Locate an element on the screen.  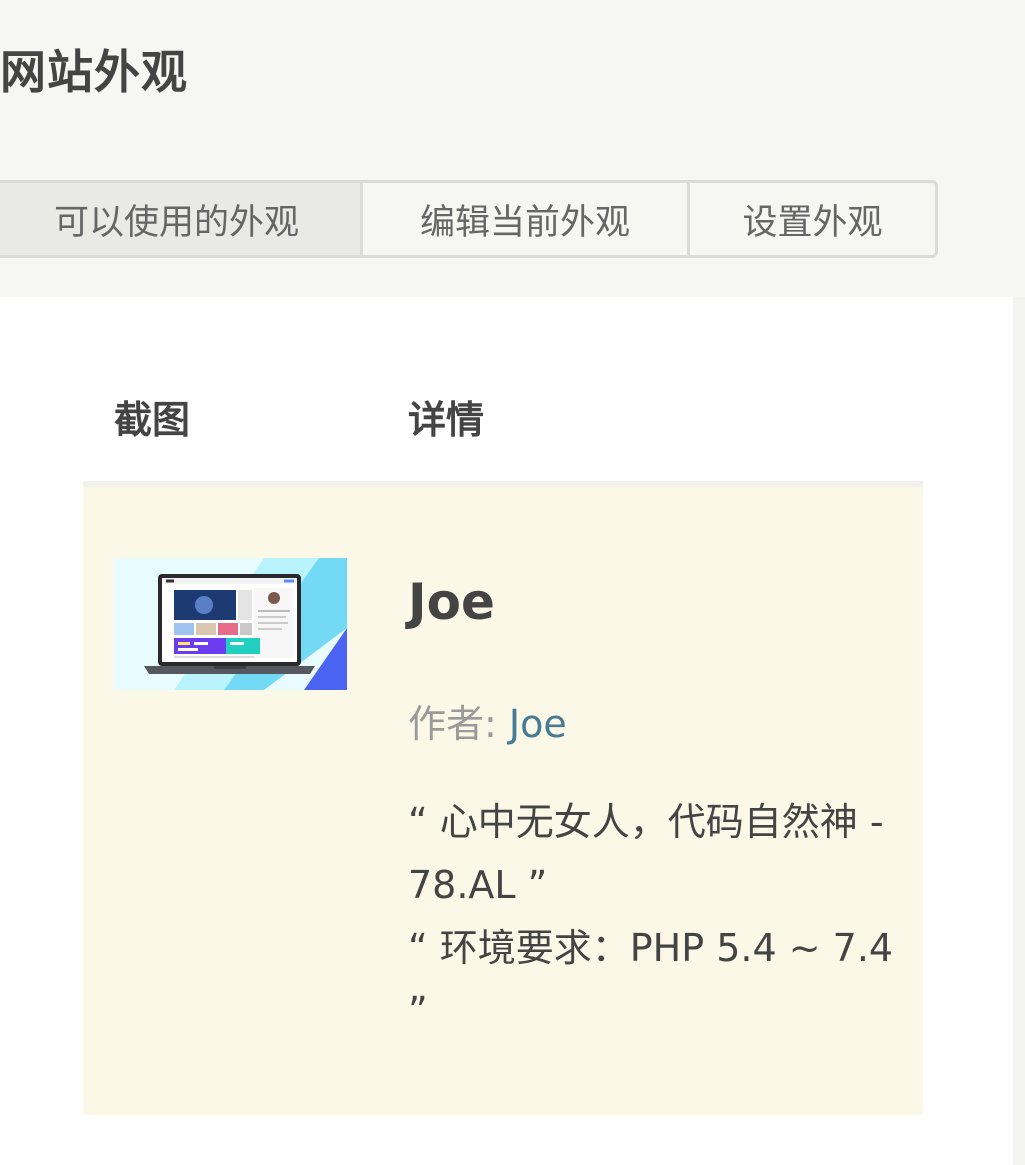
author-label: 作者: is located at coordinates (458, 724).